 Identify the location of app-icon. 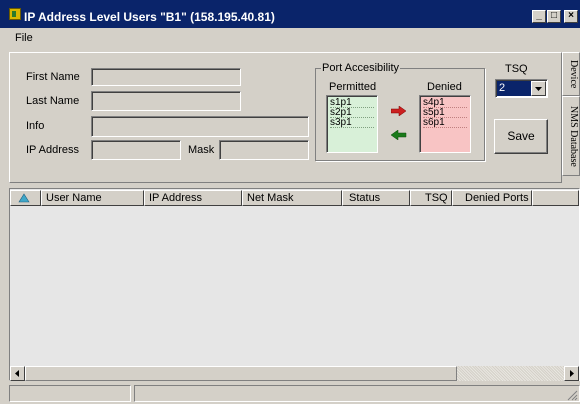
(15, 14).